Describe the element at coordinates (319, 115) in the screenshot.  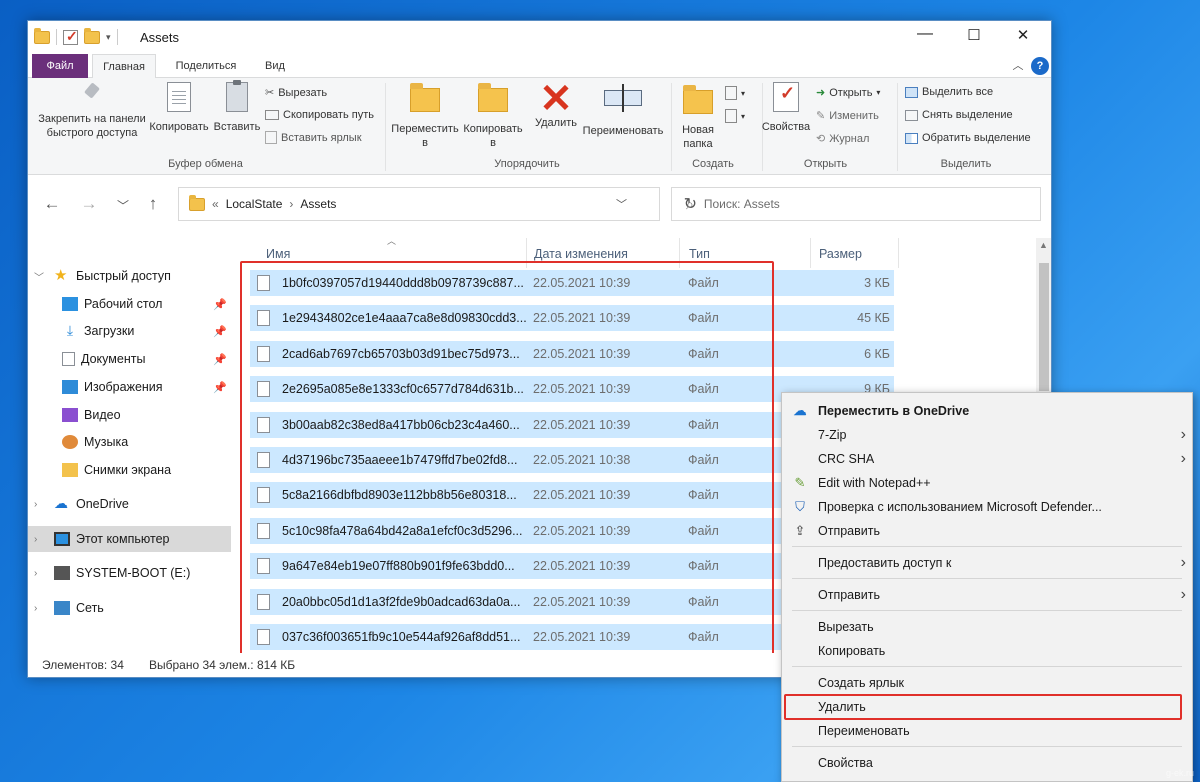
I see `copy-path-button: Скопировать путь` at that location.